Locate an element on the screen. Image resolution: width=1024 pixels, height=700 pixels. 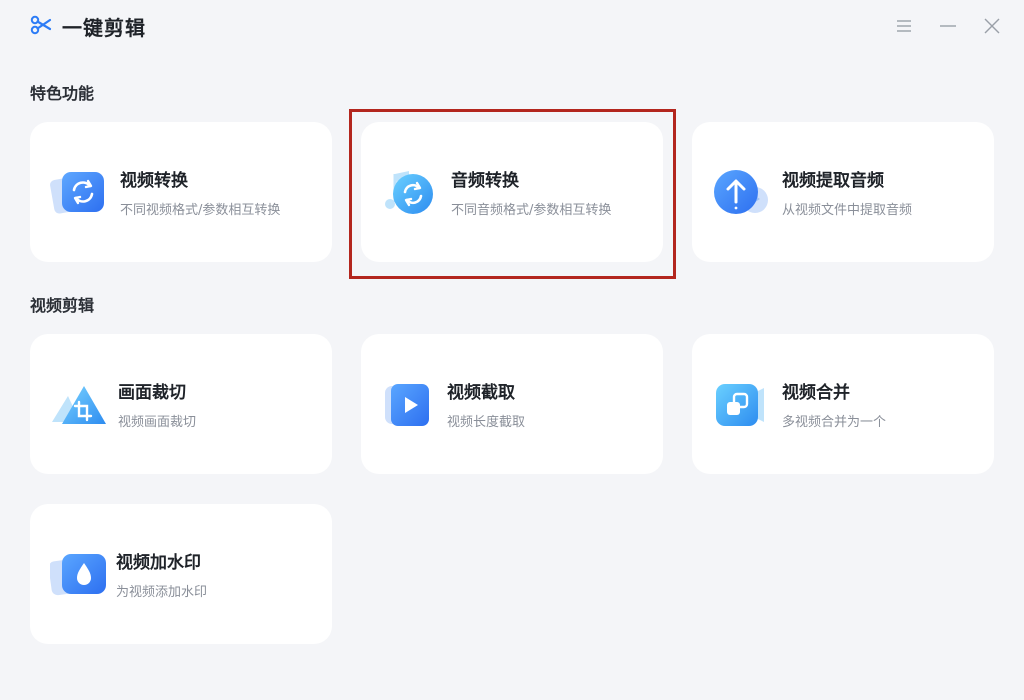
video-convert-icon is located at coordinates (77, 193).